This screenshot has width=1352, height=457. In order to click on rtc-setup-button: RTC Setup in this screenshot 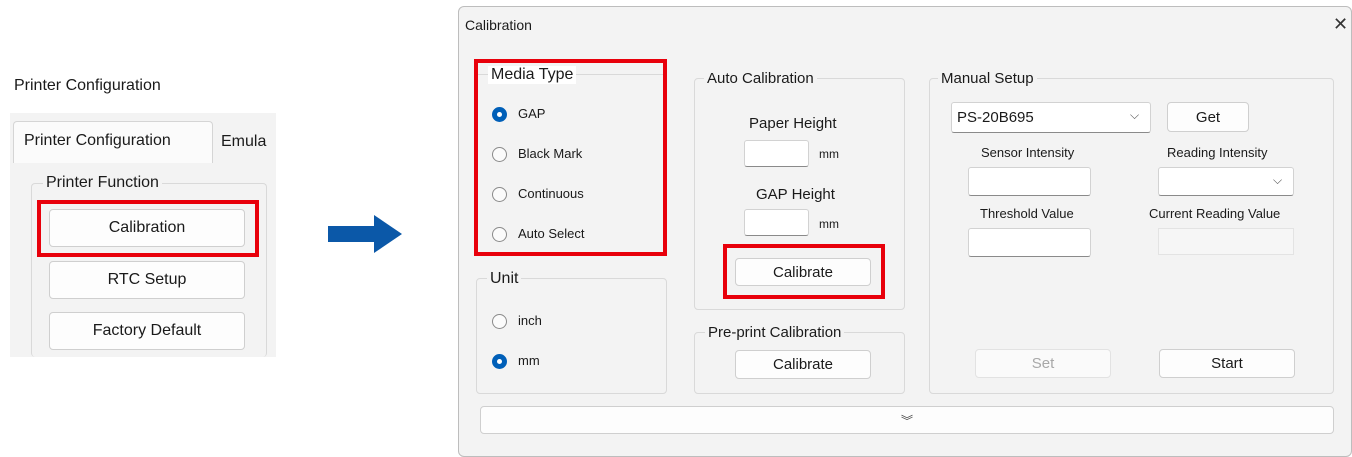, I will do `click(147, 280)`.